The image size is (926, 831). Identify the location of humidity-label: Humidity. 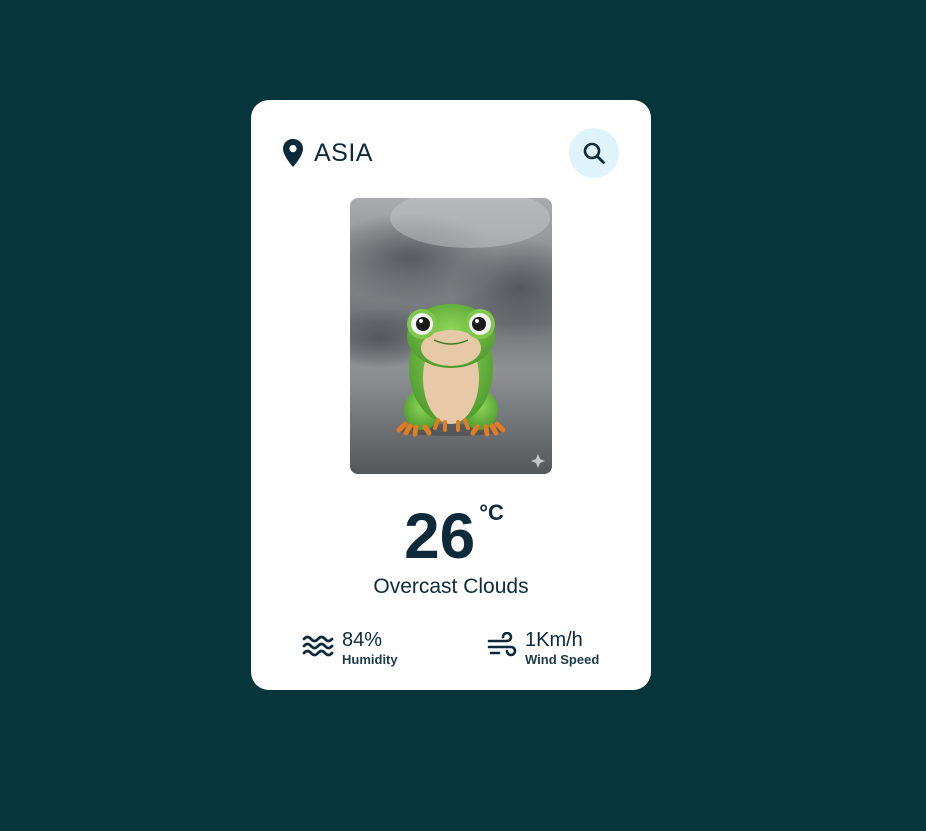
(370, 659).